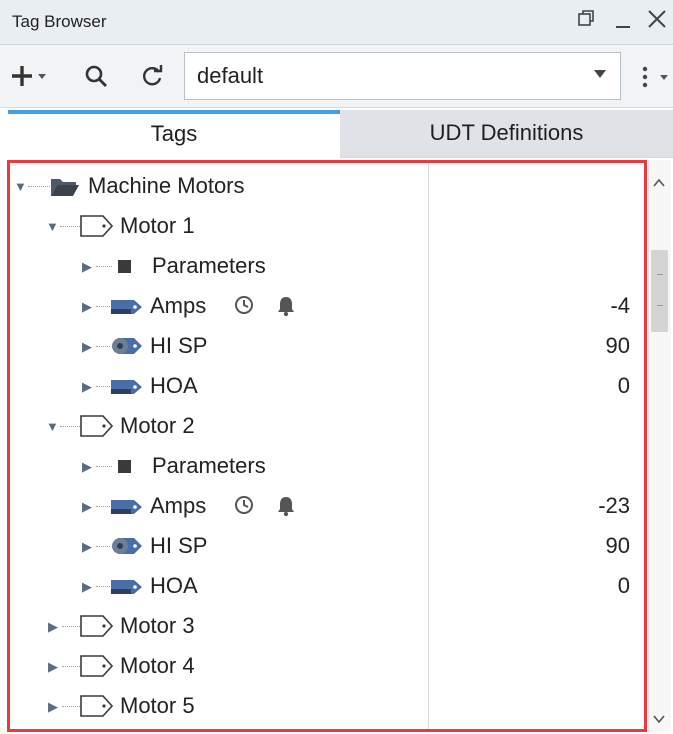  What do you see at coordinates (614, 505) in the screenshot?
I see `tag-value-amps: -23` at bounding box center [614, 505].